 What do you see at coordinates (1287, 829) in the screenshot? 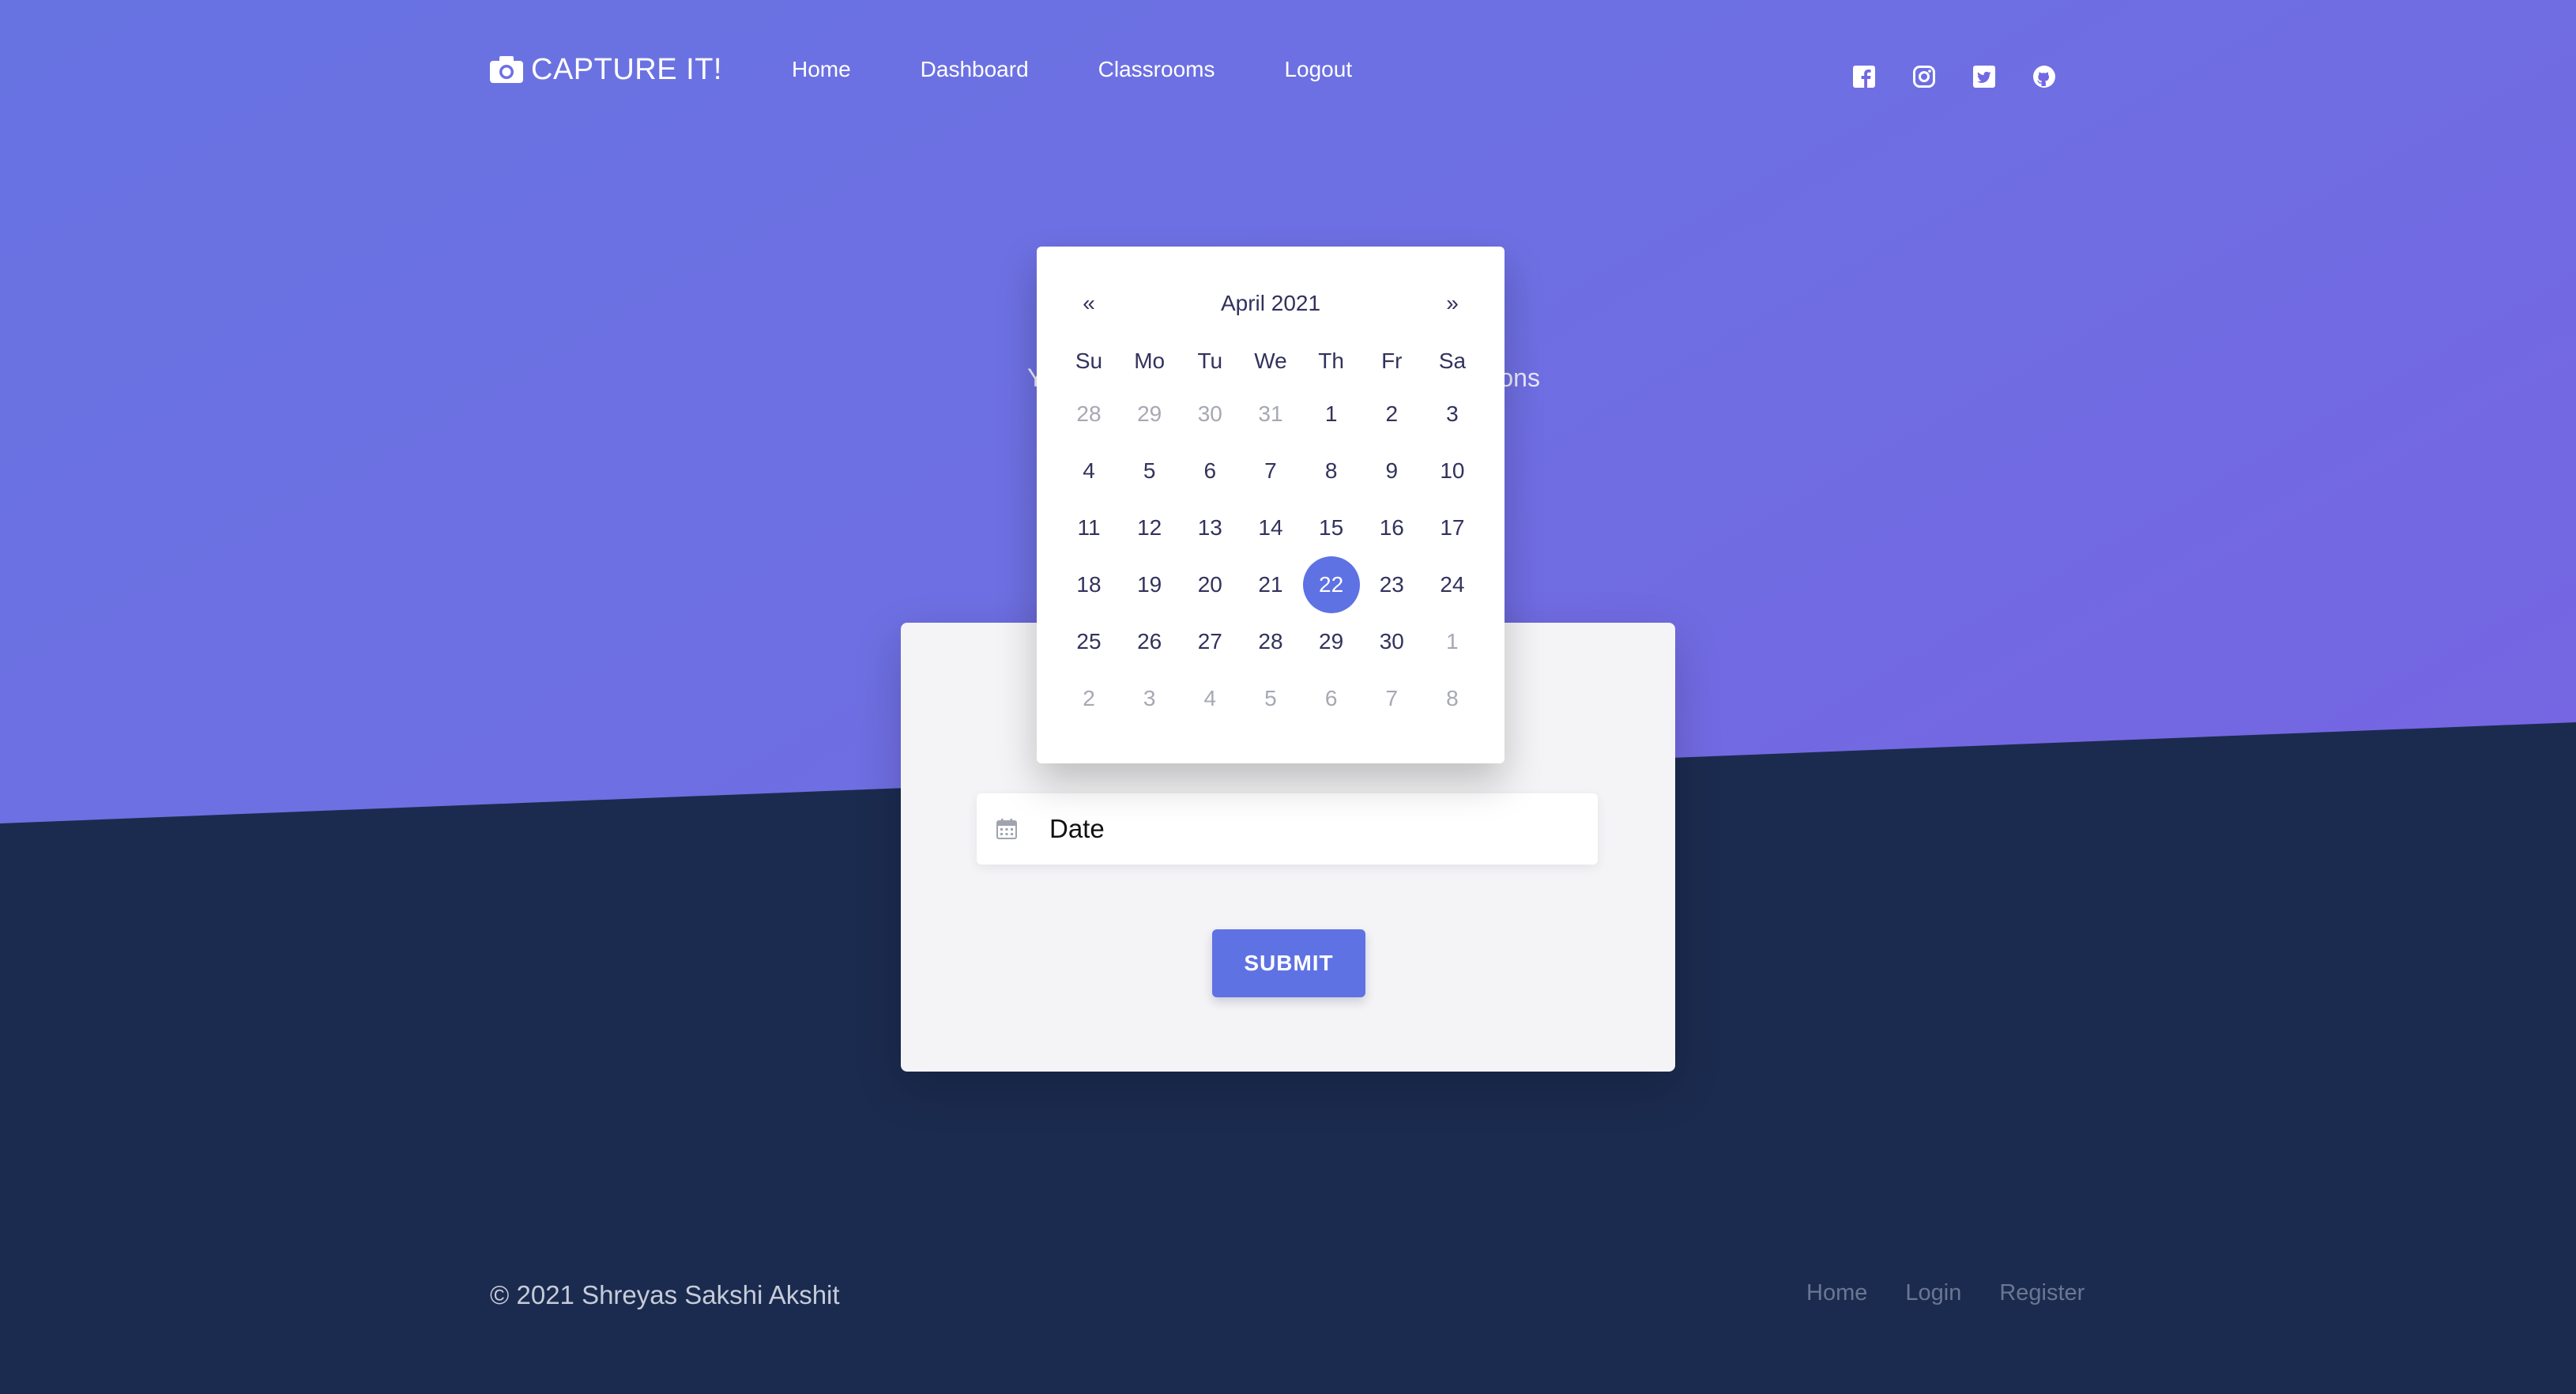
I see `date-input: Date` at bounding box center [1287, 829].